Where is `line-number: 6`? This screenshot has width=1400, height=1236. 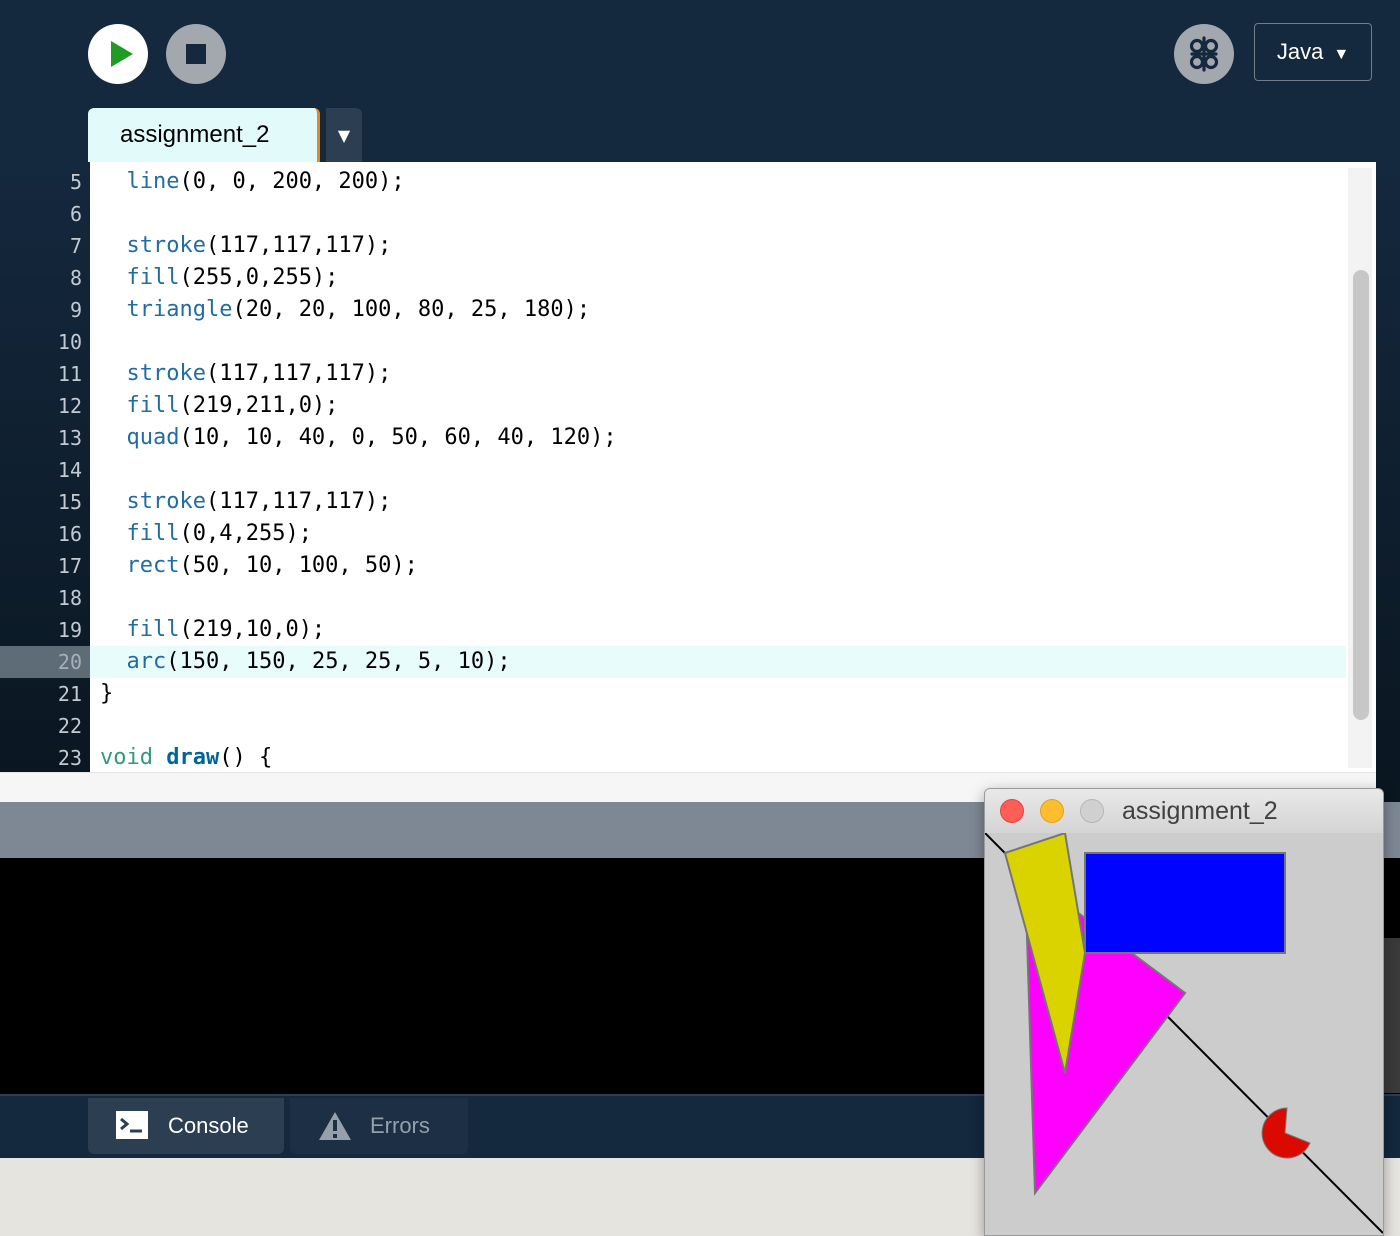 line-number: 6 is located at coordinates (75, 214).